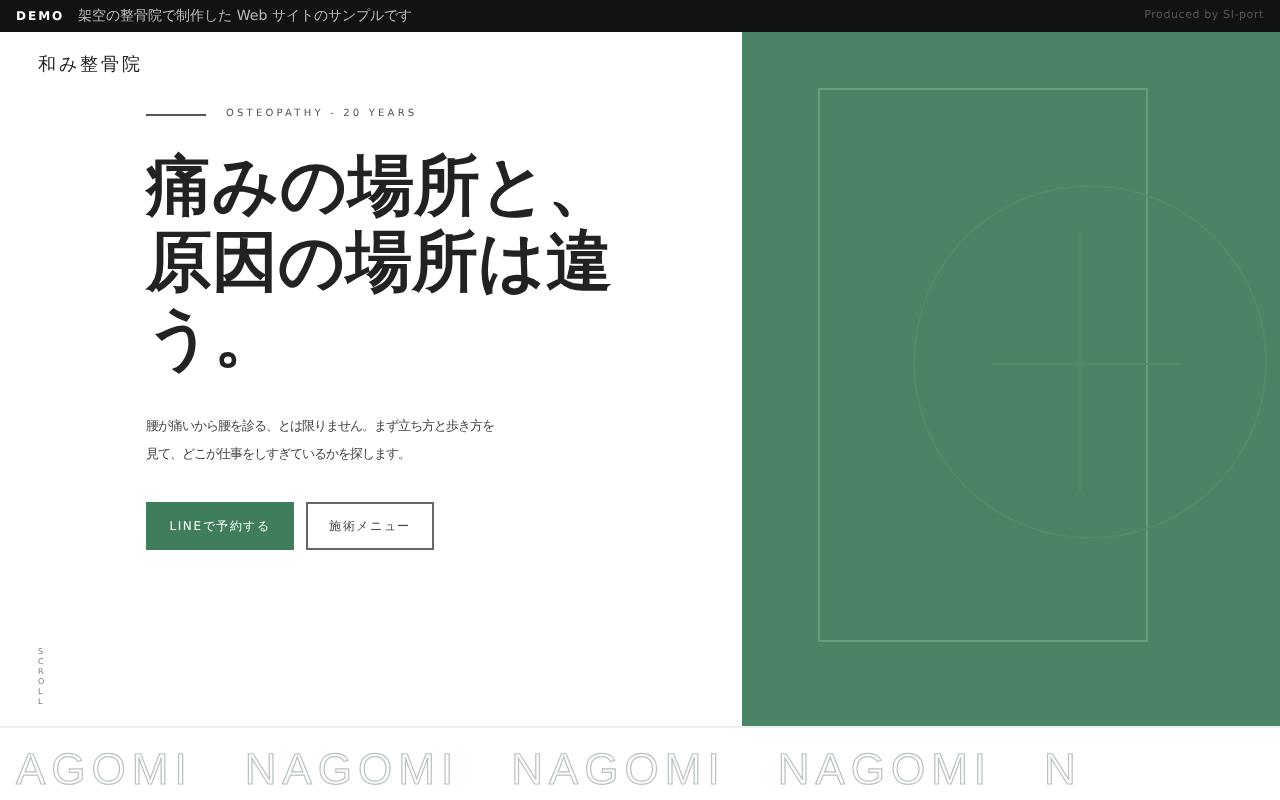 This screenshot has height=800, width=1280. Describe the element at coordinates (90, 65) in the screenshot. I see `site-logo: 和み整骨院` at that location.